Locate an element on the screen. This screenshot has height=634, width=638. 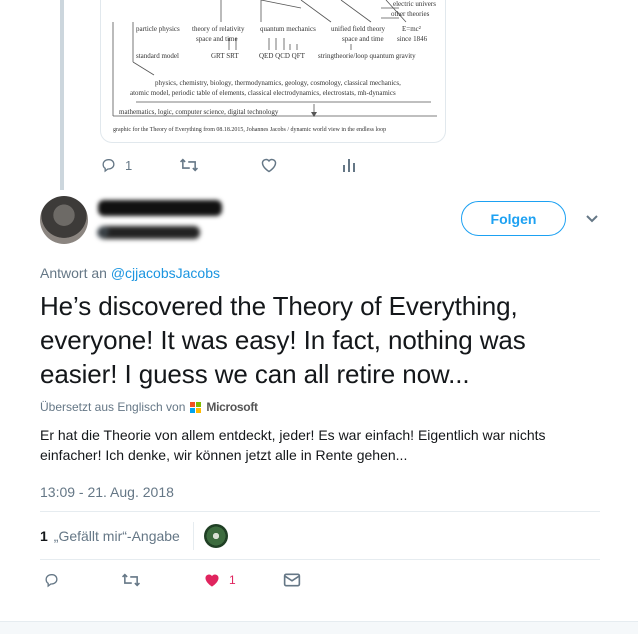
diagram-label: standard model is located at coordinates (157, 56).